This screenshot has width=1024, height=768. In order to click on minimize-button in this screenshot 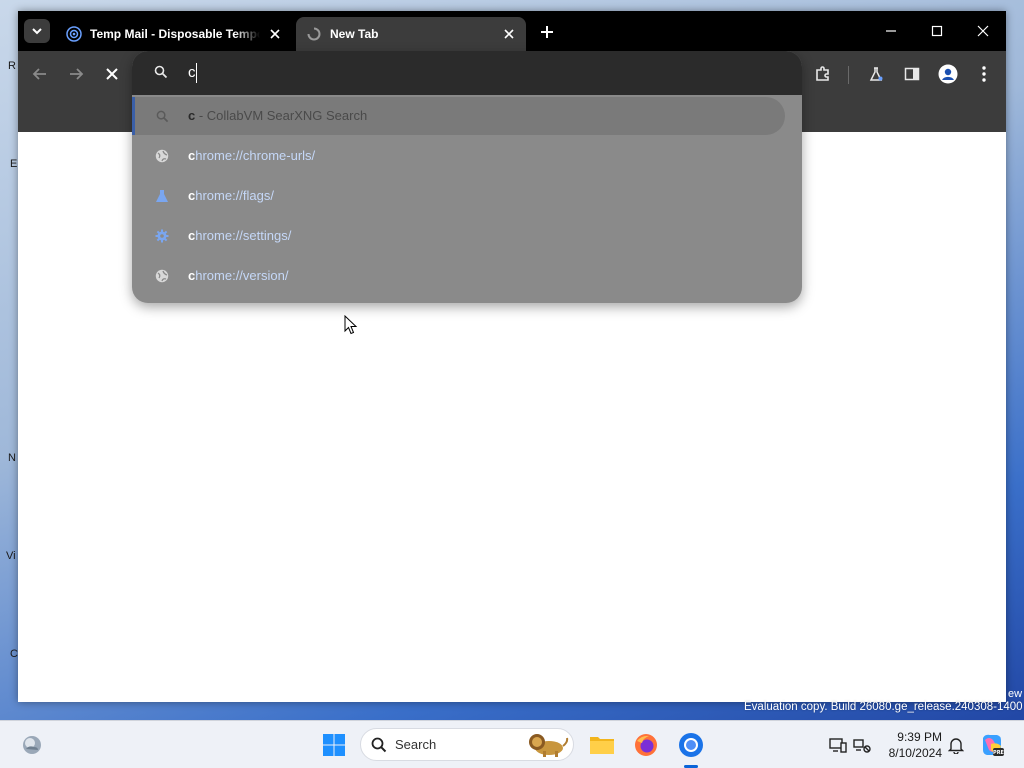, I will do `click(891, 31)`.